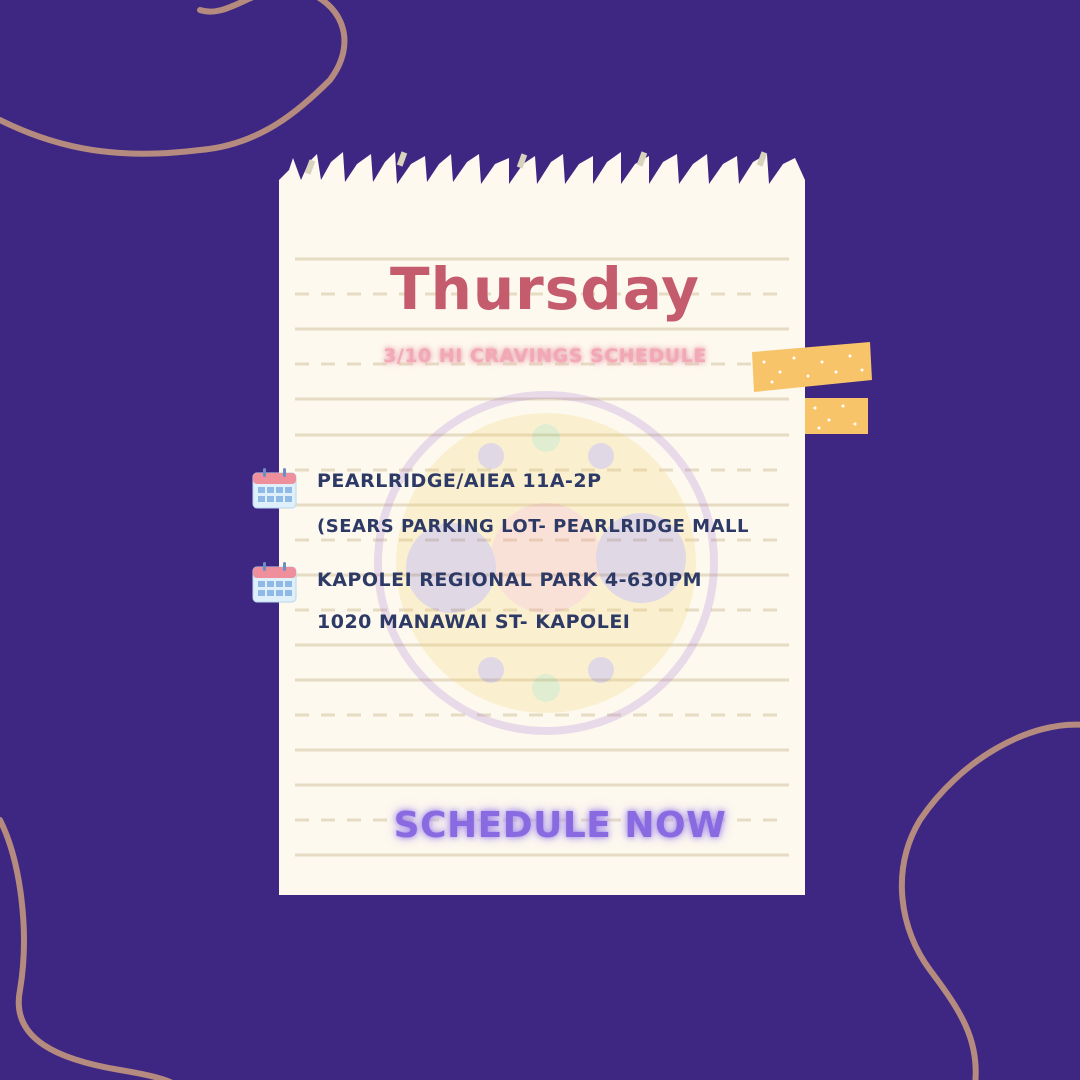 This screenshot has width=1080, height=1080. What do you see at coordinates (174, 78) in the screenshot?
I see `squiggle-top-left` at bounding box center [174, 78].